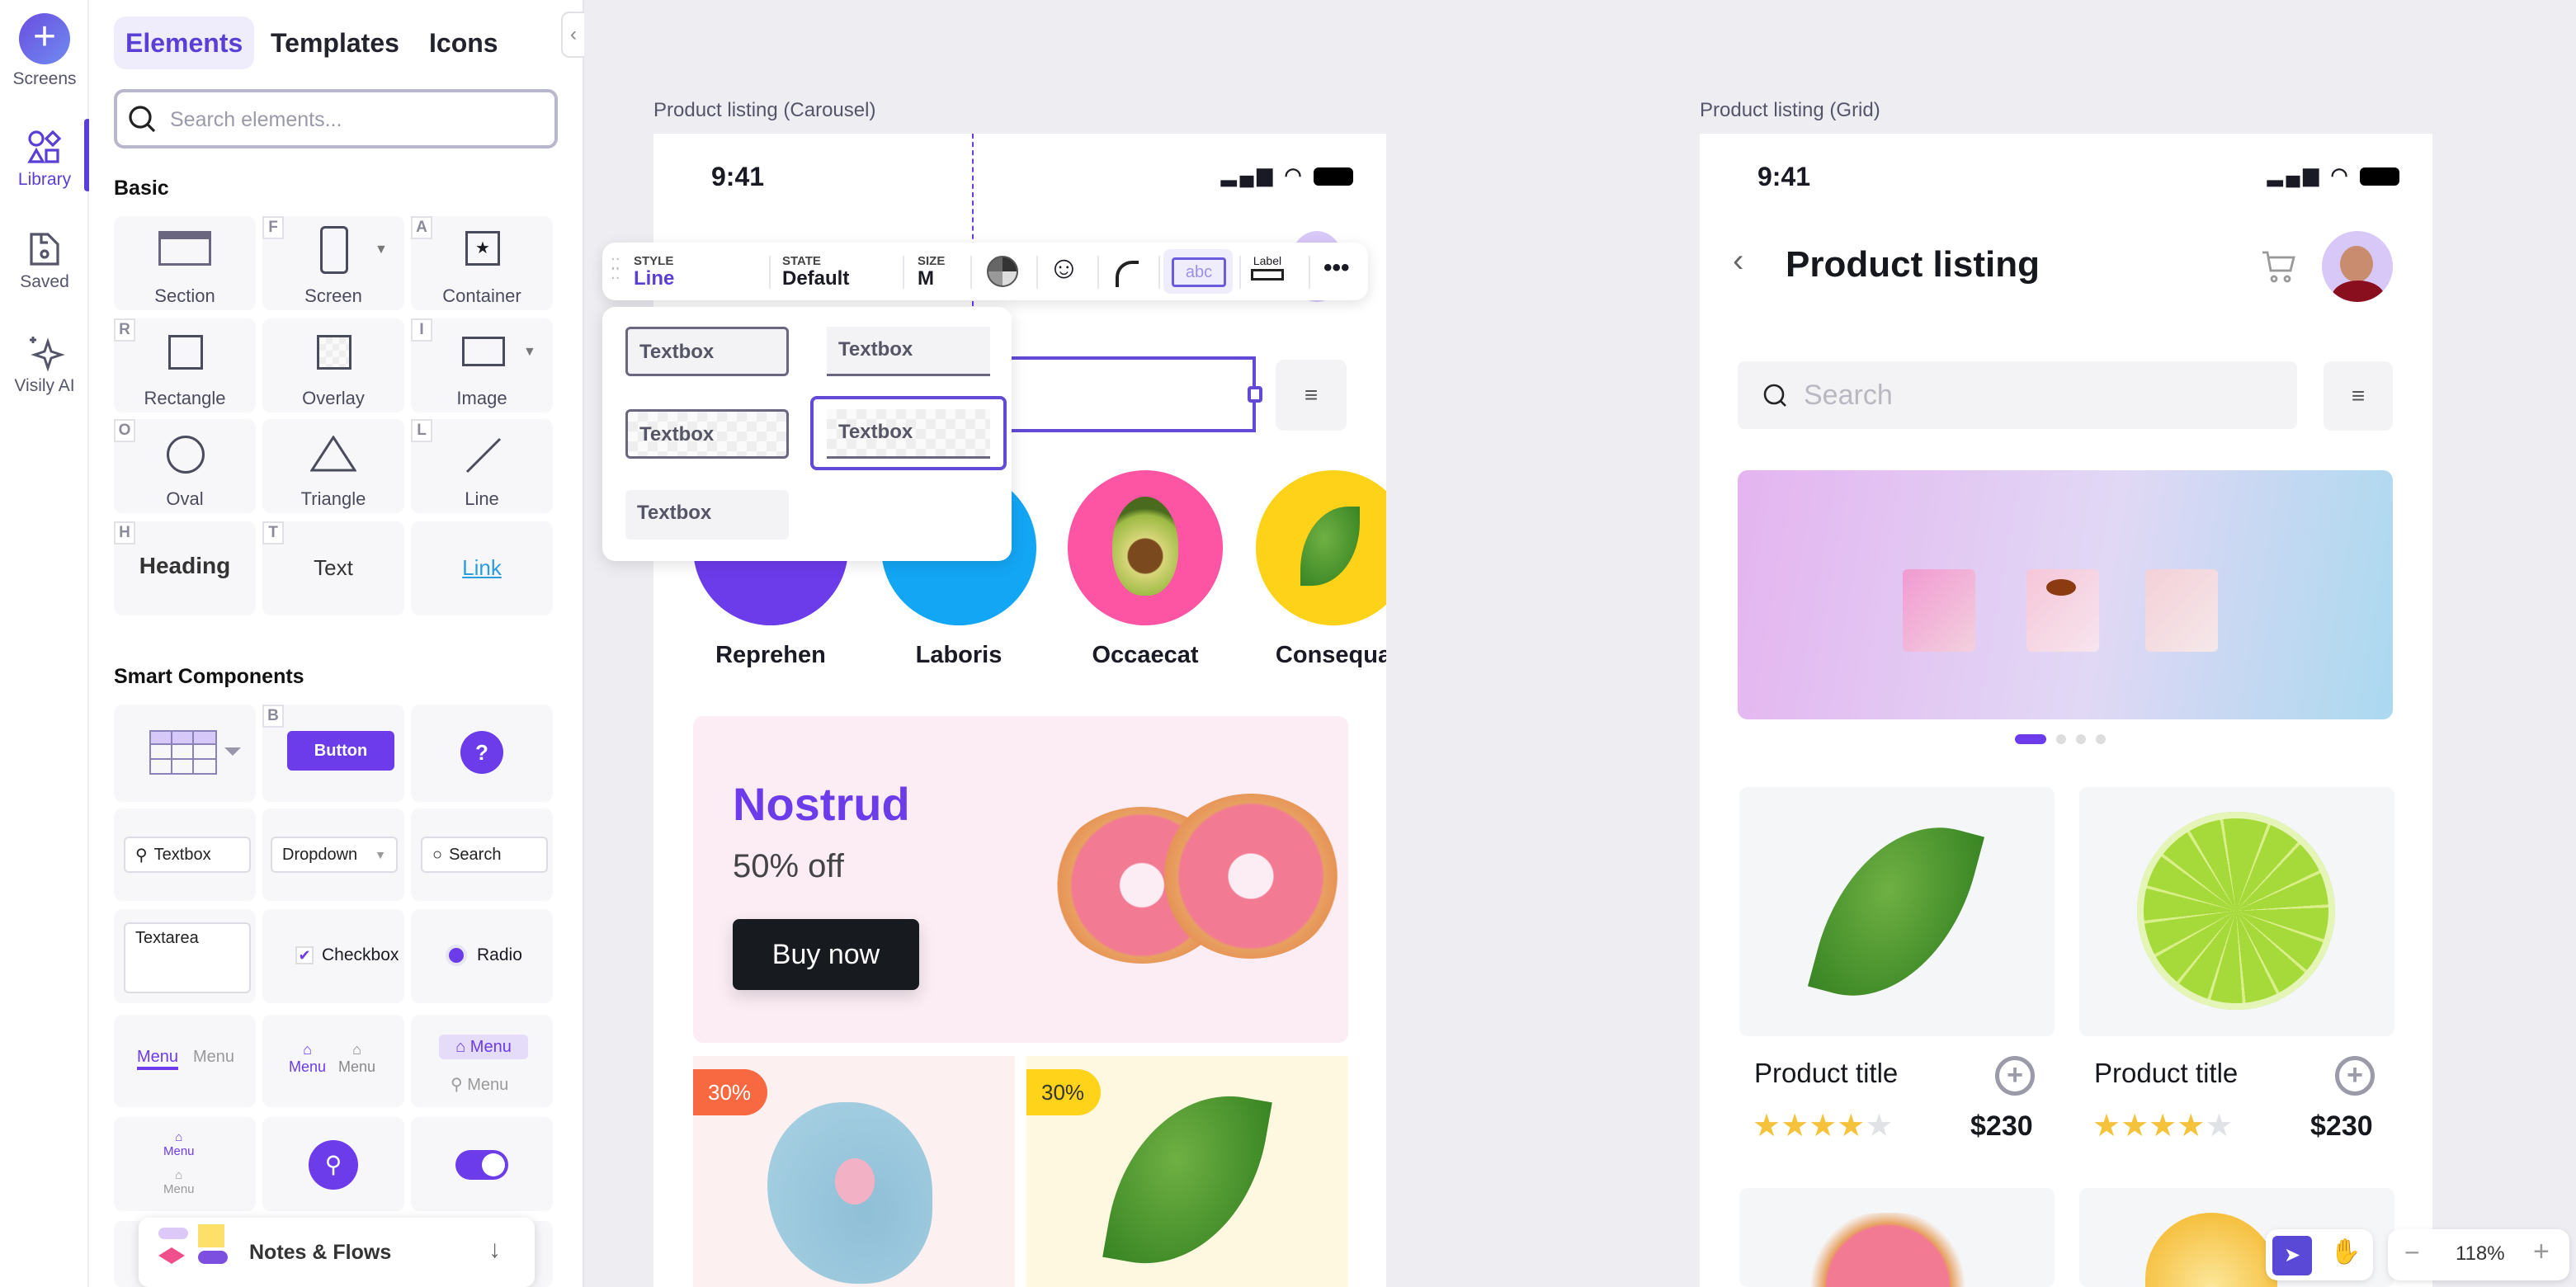  What do you see at coordinates (333, 753) in the screenshot?
I see `component-button: B Button` at bounding box center [333, 753].